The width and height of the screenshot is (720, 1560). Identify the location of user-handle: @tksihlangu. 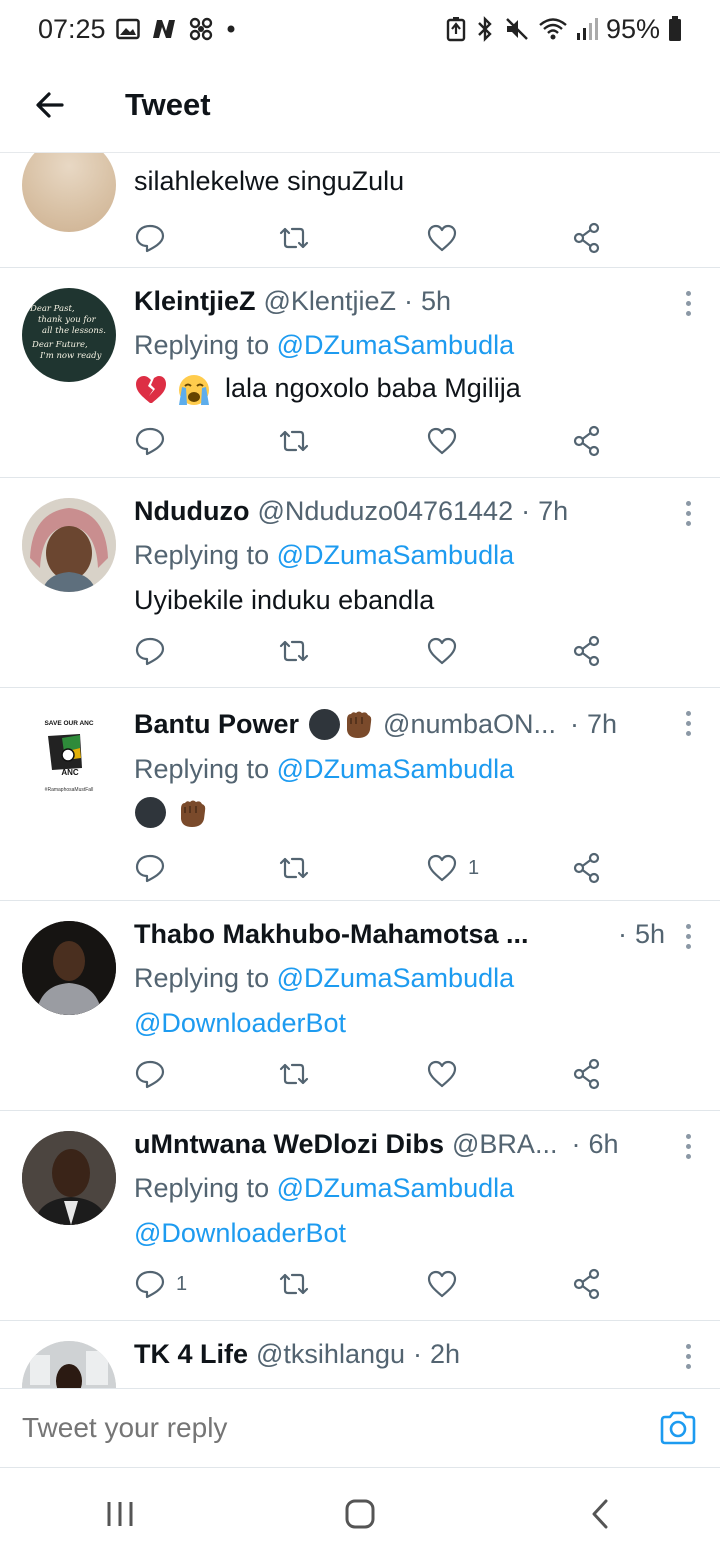
(330, 1354).